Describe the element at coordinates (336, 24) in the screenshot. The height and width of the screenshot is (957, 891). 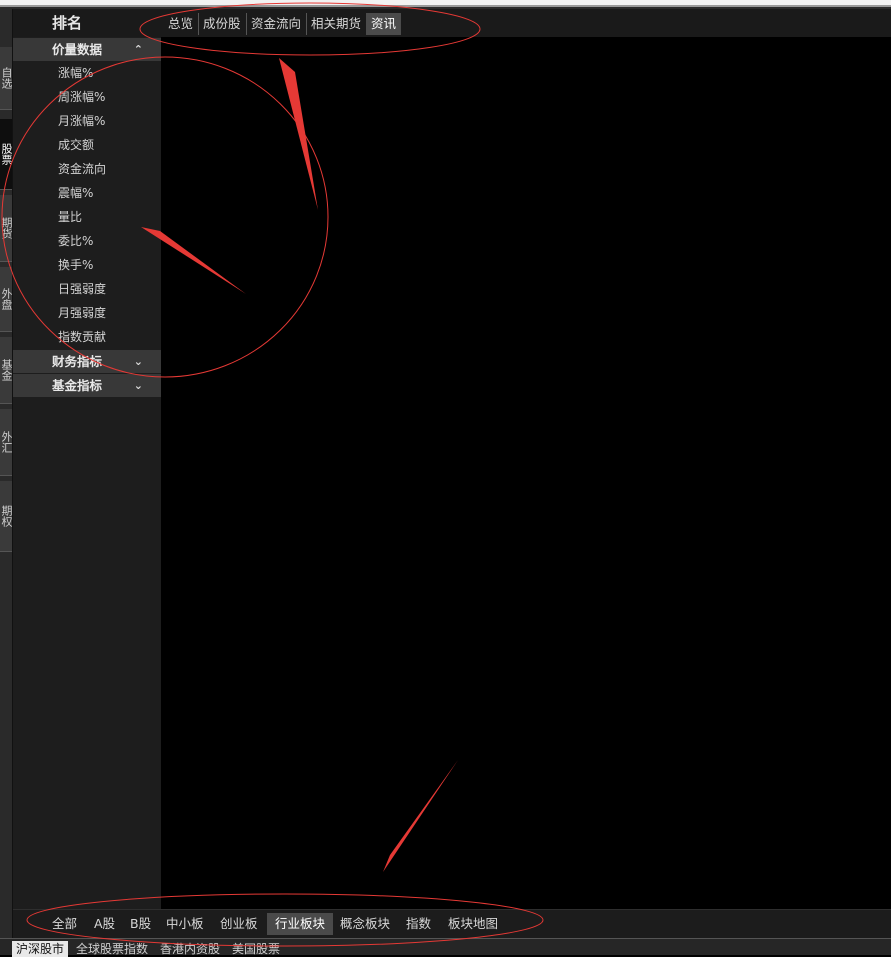
I see `tab-related-futures: 相关期货` at that location.